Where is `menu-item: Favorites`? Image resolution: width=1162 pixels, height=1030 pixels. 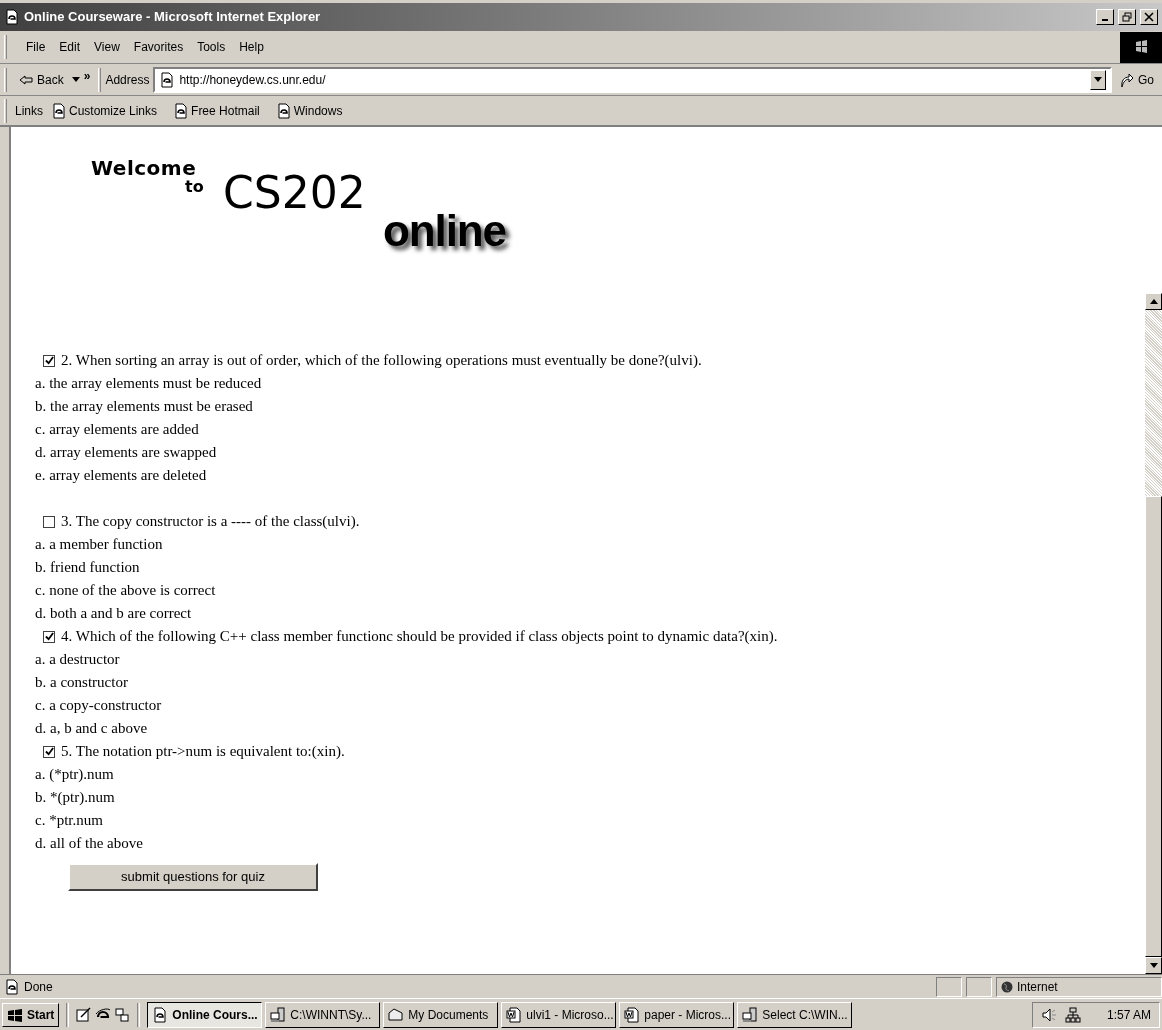
menu-item: Favorites is located at coordinates (158, 47).